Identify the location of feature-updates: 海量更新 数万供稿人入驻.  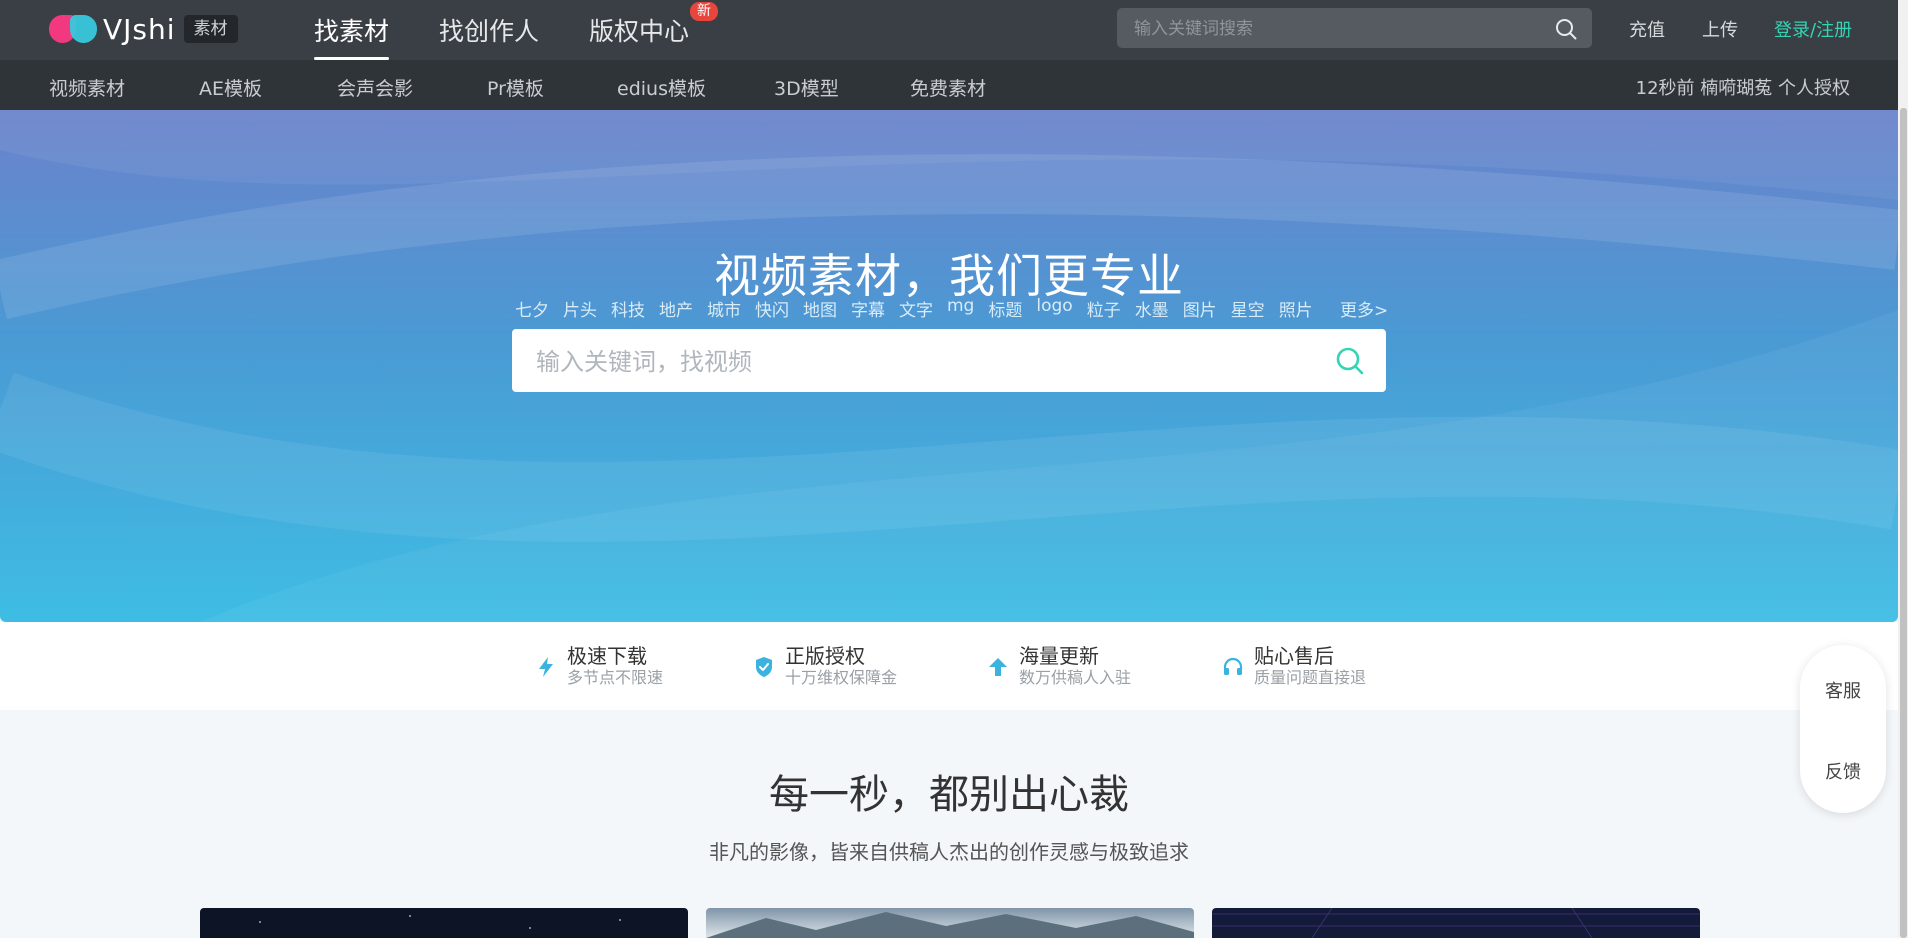
(1059, 666).